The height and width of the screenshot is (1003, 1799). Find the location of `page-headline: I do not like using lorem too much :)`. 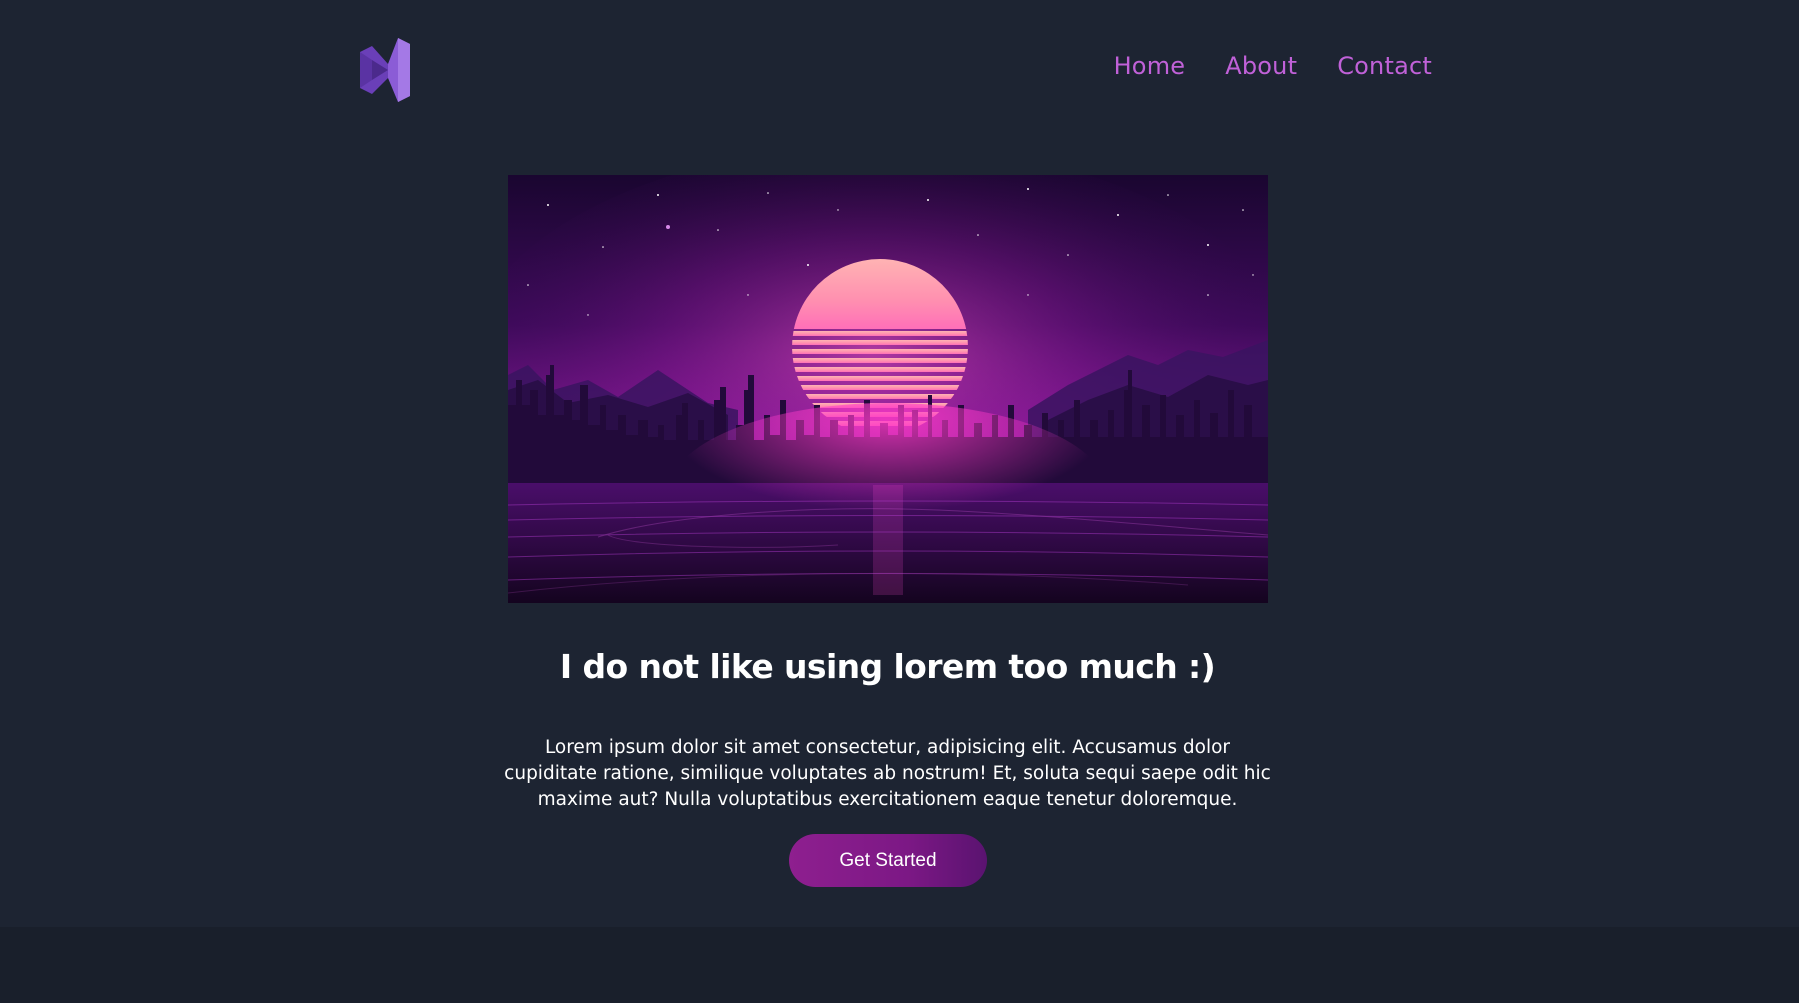

page-headline: I do not like using lorem too much :) is located at coordinates (887, 666).